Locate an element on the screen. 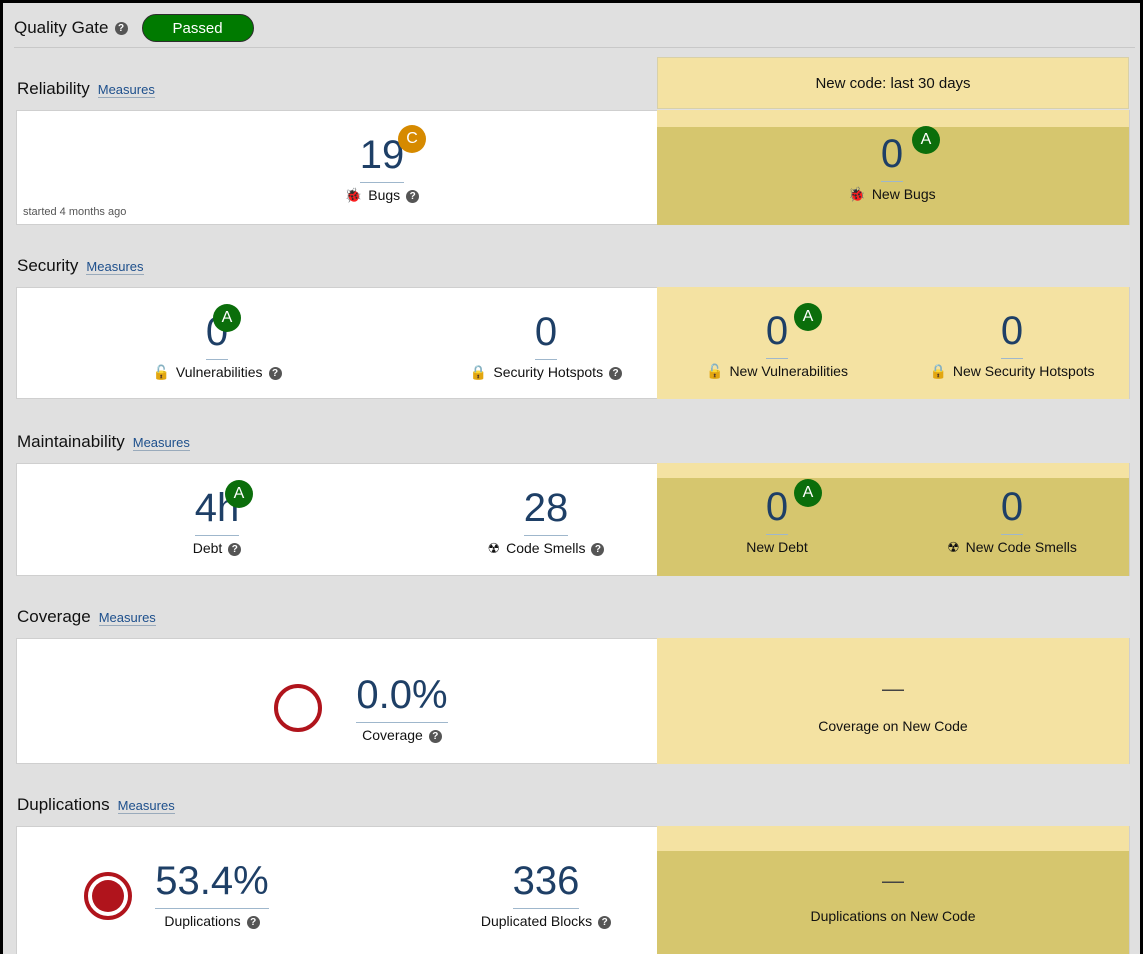 The height and width of the screenshot is (954, 1143). bugs-rating-badge: C is located at coordinates (412, 139).